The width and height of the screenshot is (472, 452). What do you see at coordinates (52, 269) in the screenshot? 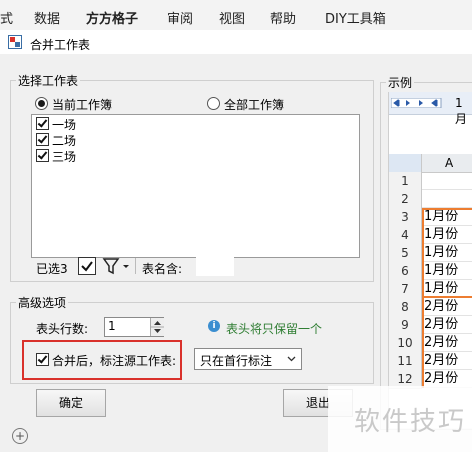
I see `selected-count: 已选3` at bounding box center [52, 269].